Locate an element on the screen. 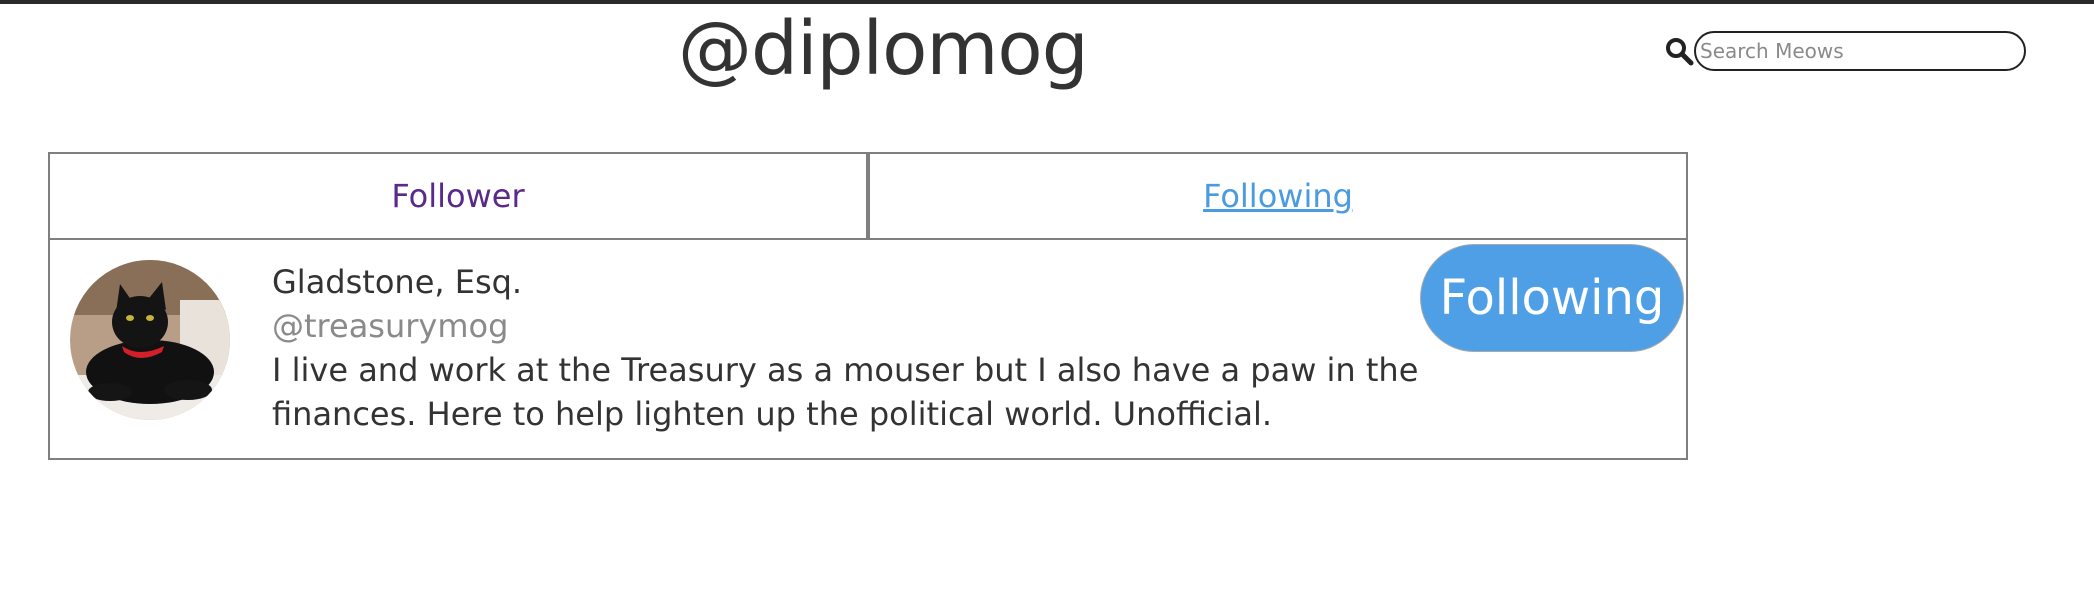 The height and width of the screenshot is (592, 2094). cat-photo is located at coordinates (150, 340).